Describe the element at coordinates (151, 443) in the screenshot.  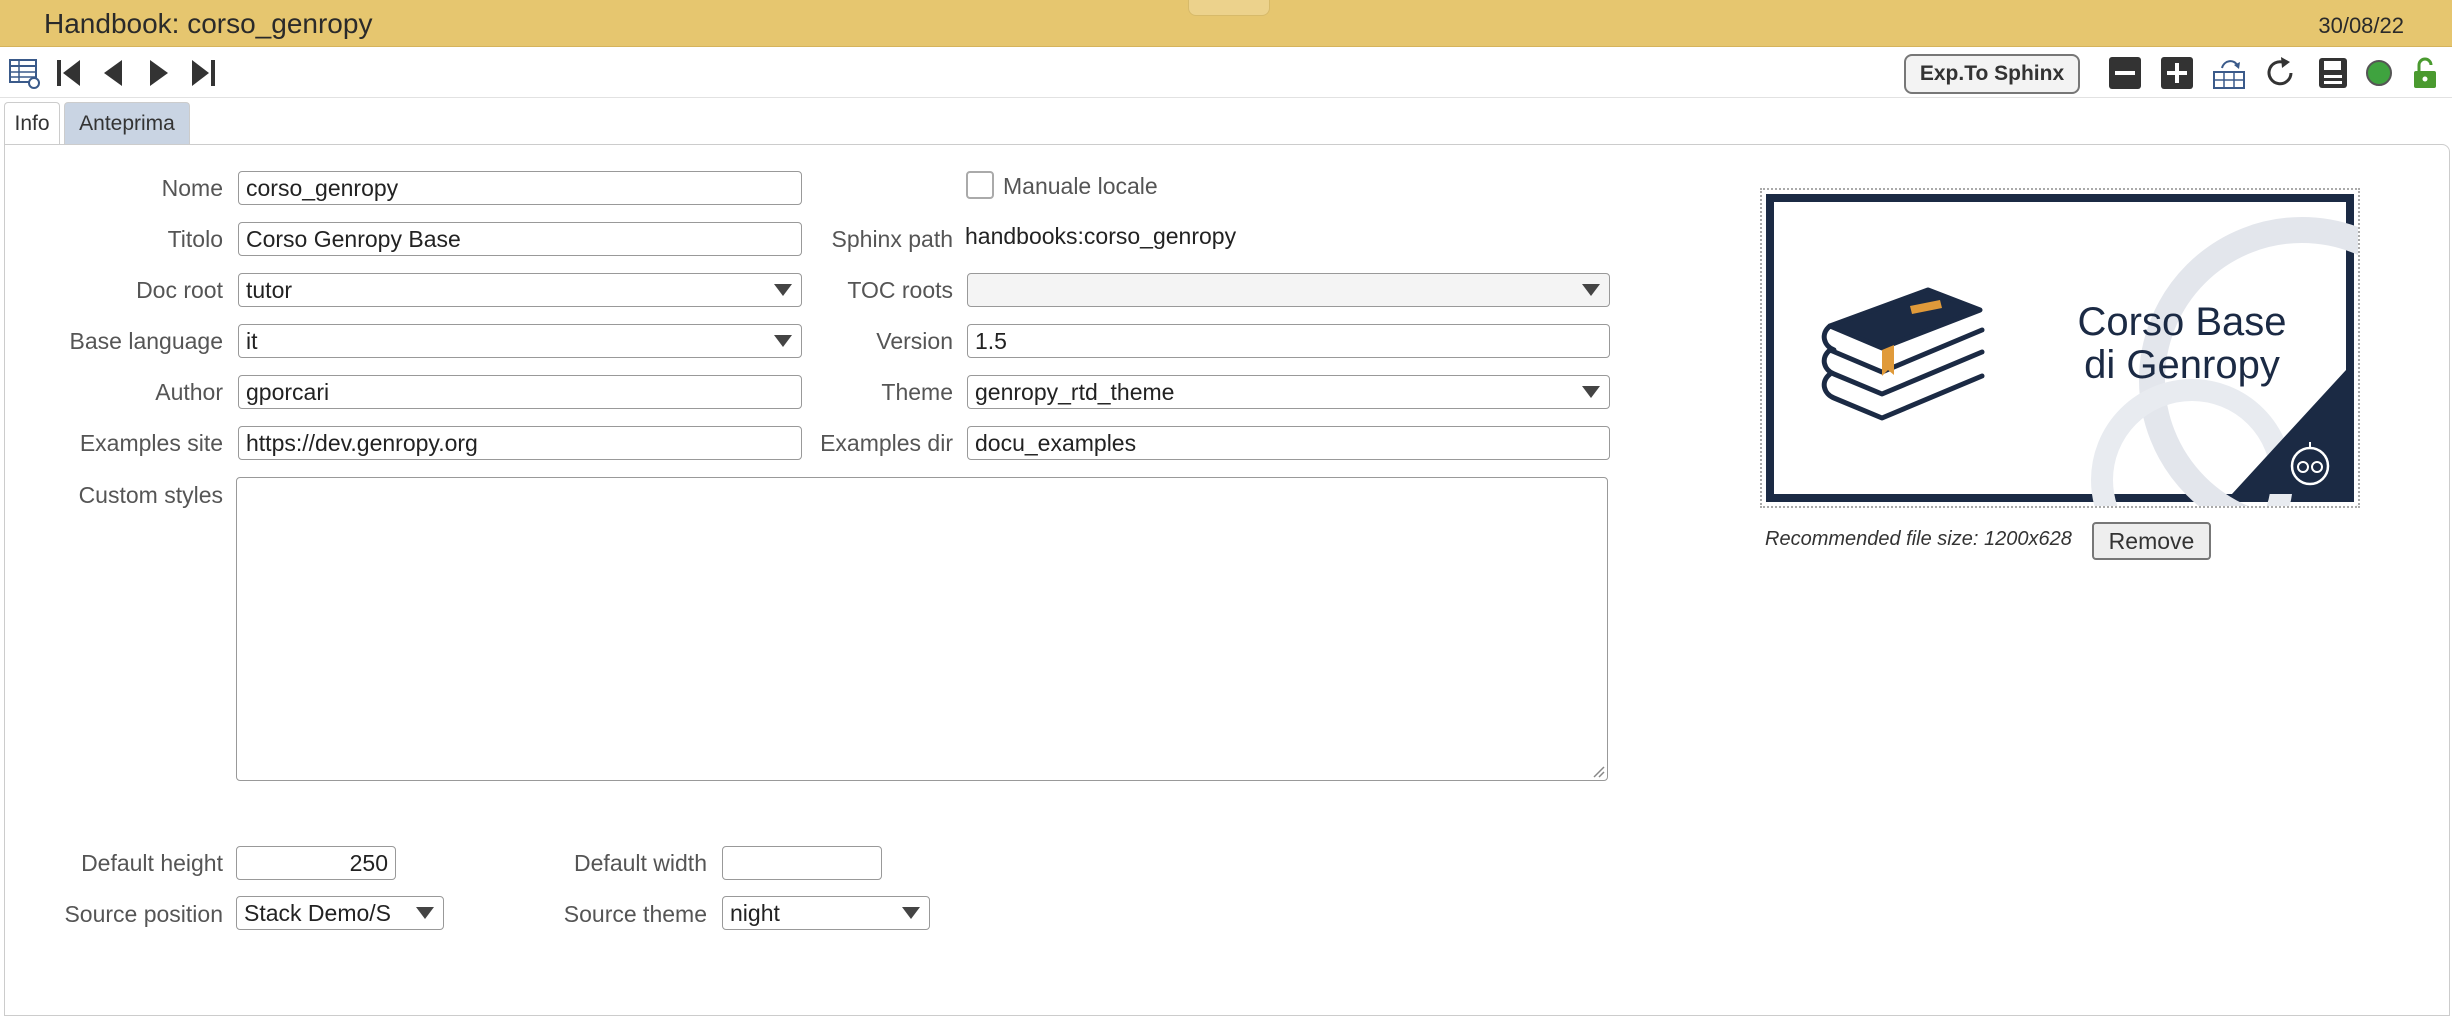
I see `examples-site-label: Examples site` at that location.